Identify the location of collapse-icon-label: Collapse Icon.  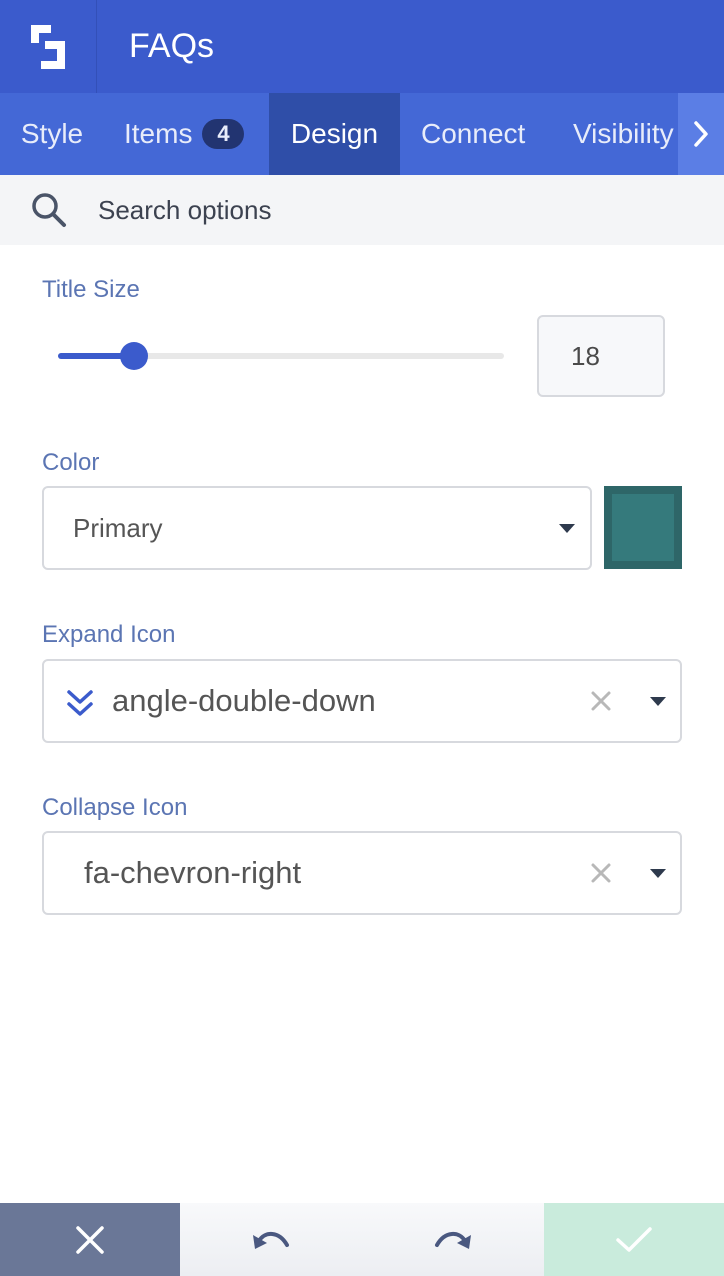
(115, 807).